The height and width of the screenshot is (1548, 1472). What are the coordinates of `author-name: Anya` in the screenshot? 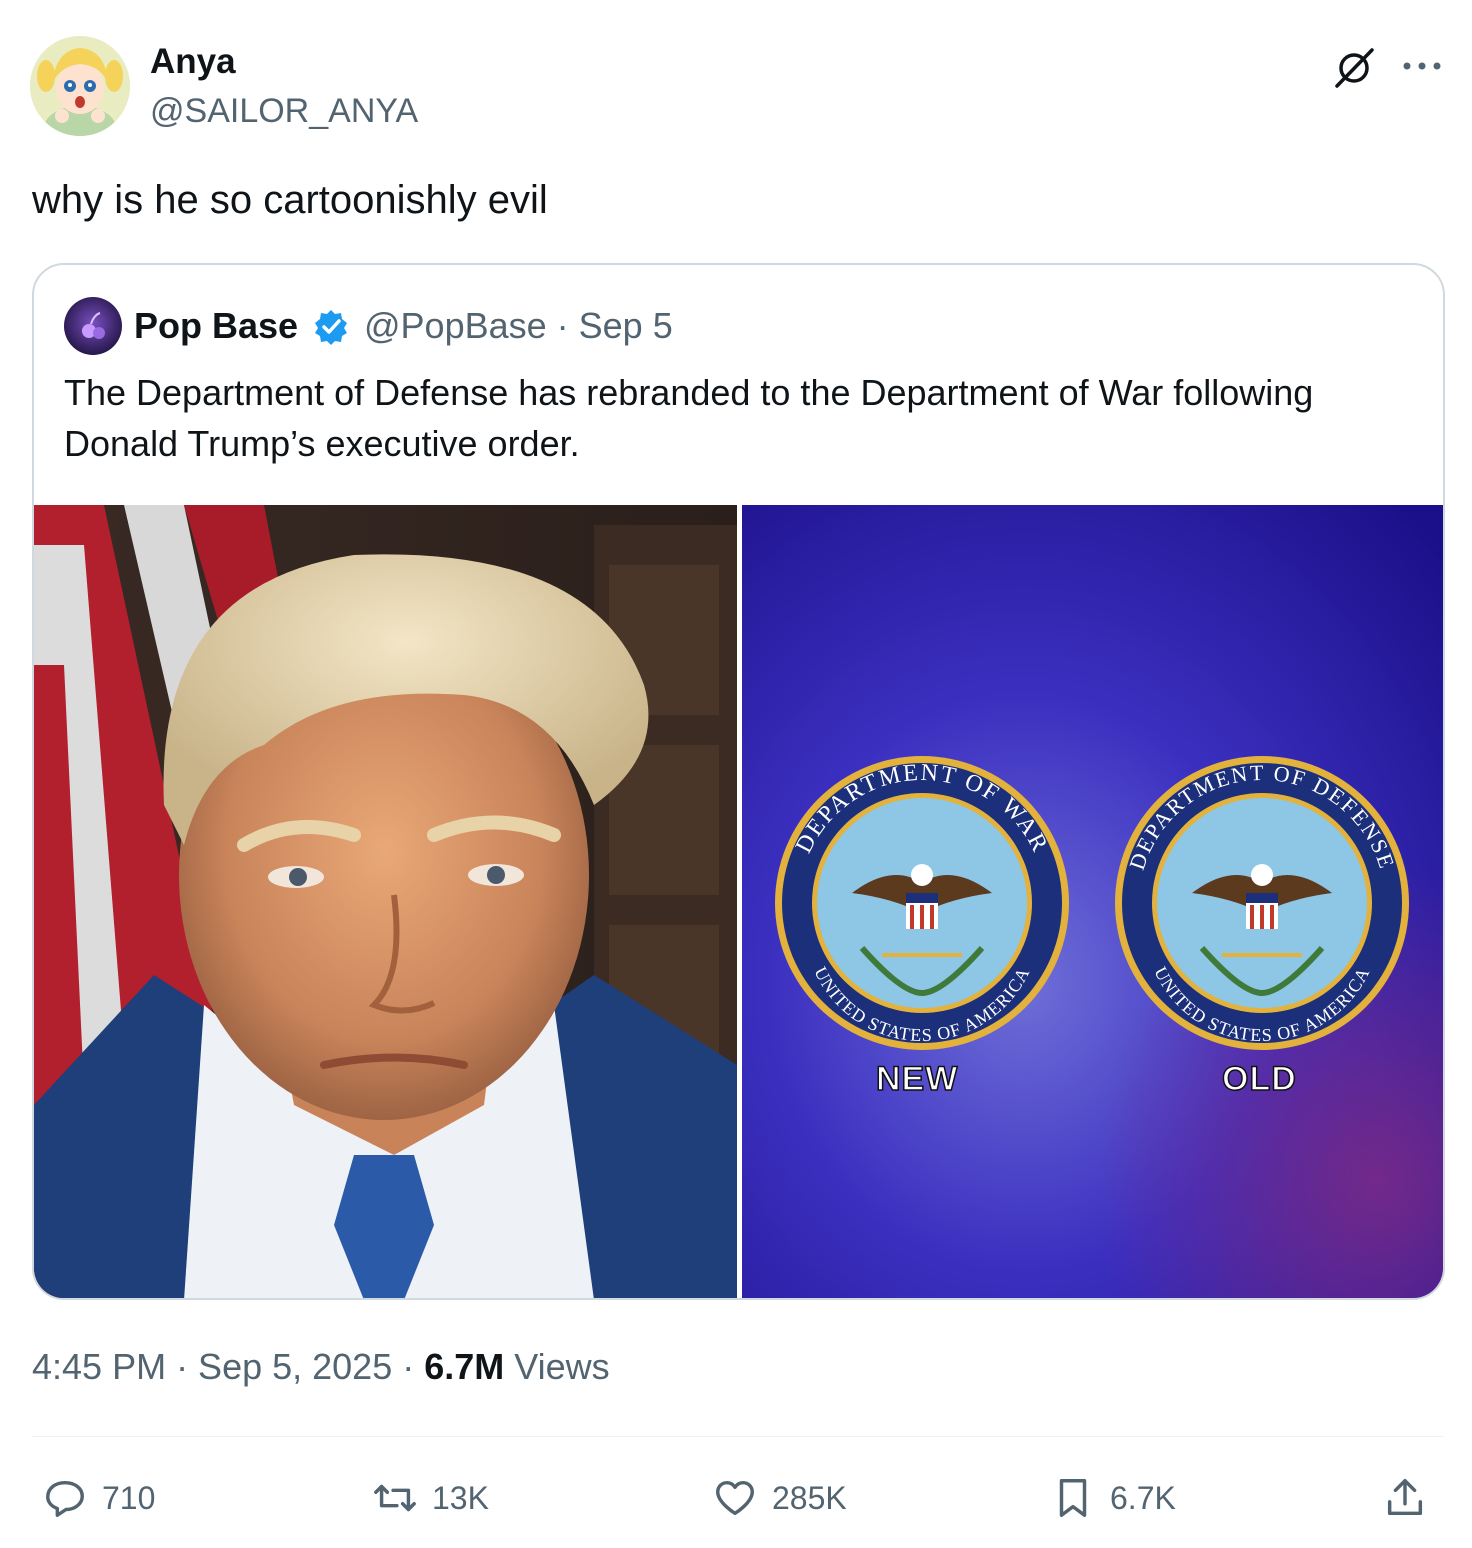 It's located at (193, 62).